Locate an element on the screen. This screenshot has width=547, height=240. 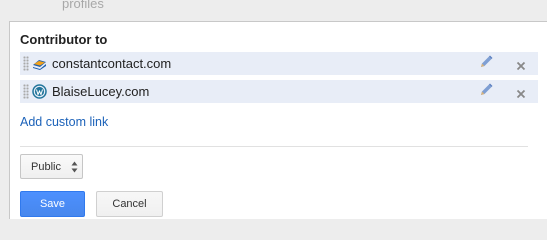
divider is located at coordinates (274, 146).